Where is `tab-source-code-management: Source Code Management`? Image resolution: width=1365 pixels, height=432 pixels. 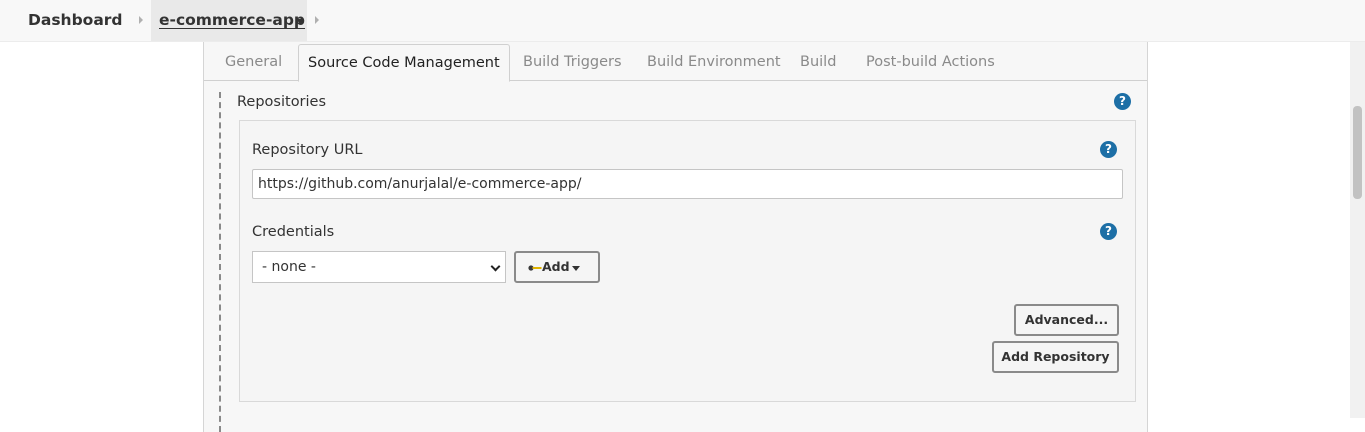
tab-source-code-management: Source Code Management is located at coordinates (404, 63).